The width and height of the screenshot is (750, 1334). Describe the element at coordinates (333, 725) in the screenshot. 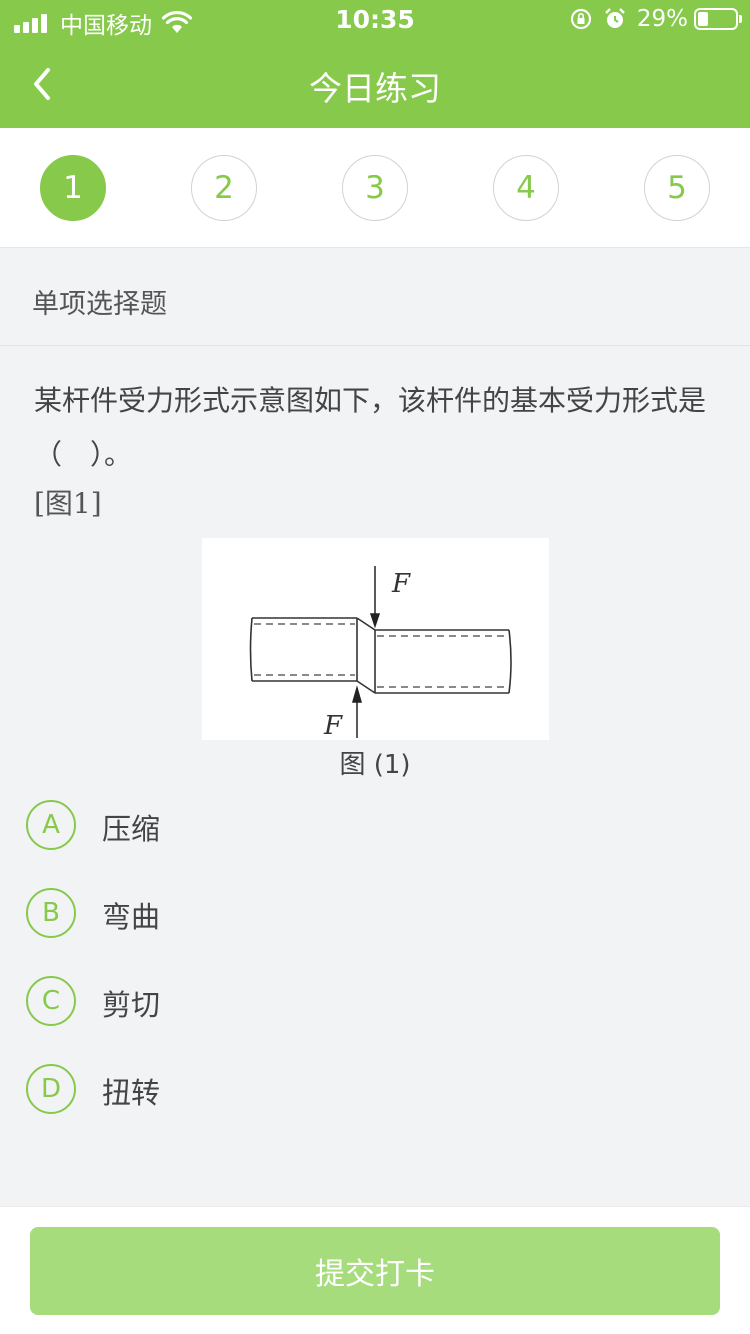

I see `force-label-bottom: F` at that location.